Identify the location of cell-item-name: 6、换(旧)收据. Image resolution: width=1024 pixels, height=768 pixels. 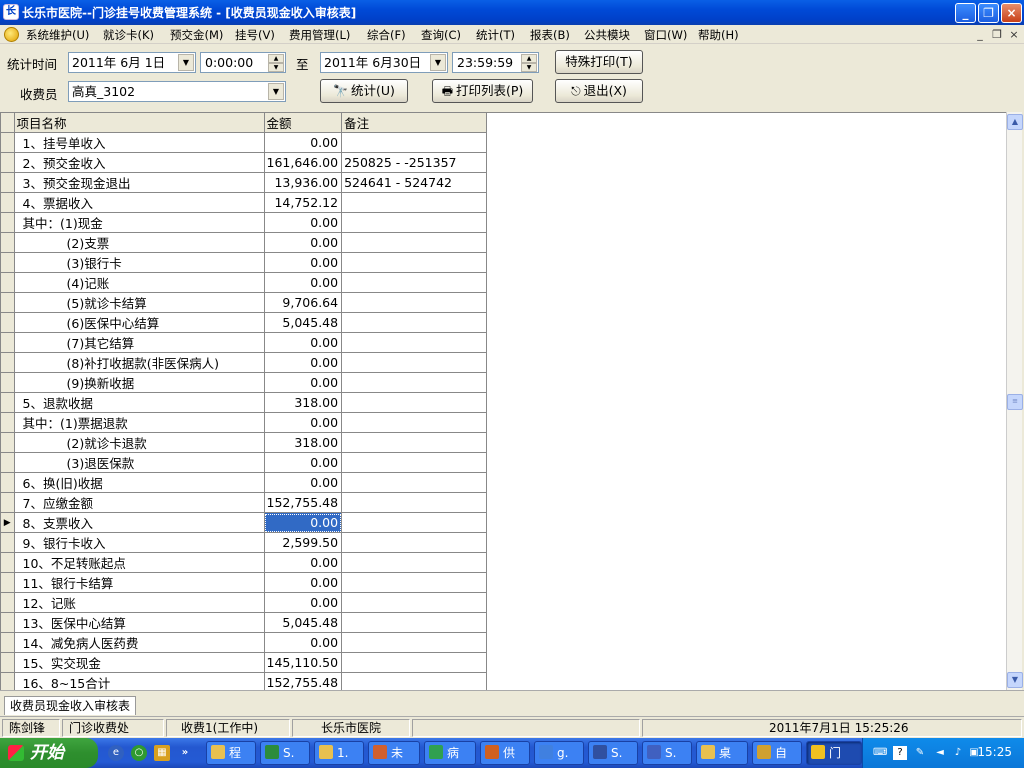
(139, 482).